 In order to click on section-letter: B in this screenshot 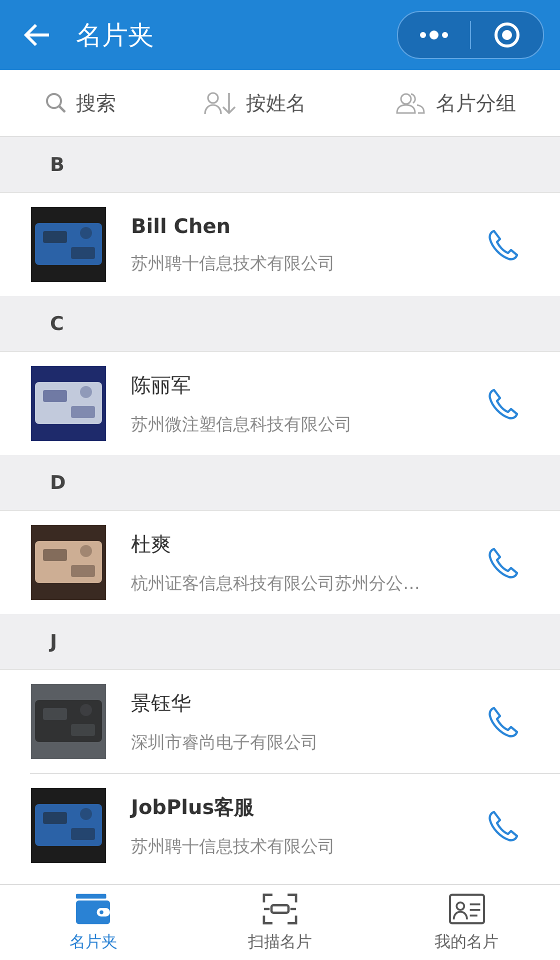, I will do `click(57, 165)`.